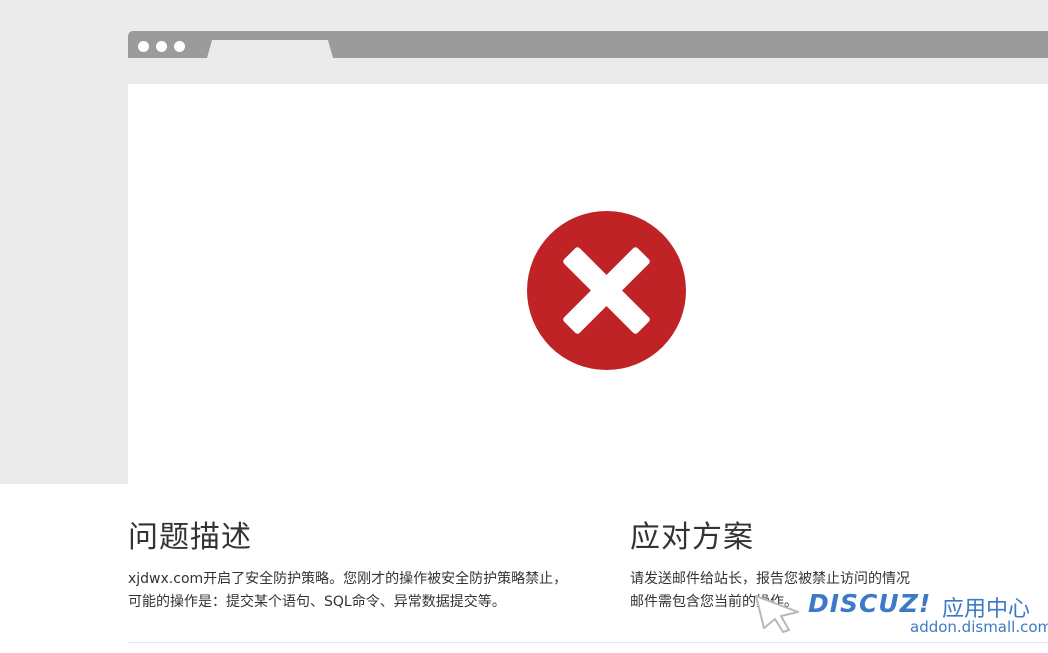 This screenshot has width=1048, height=653. I want to click on error-x-circle-icon, so click(606, 290).